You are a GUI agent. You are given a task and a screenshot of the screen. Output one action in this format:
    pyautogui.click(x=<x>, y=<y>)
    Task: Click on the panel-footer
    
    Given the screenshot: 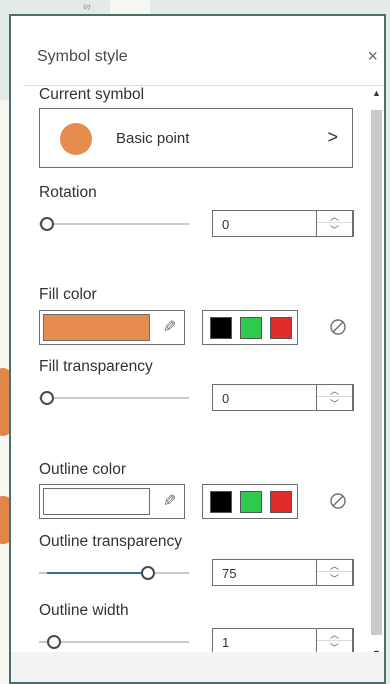 What is the action you would take?
    pyautogui.click(x=197, y=667)
    